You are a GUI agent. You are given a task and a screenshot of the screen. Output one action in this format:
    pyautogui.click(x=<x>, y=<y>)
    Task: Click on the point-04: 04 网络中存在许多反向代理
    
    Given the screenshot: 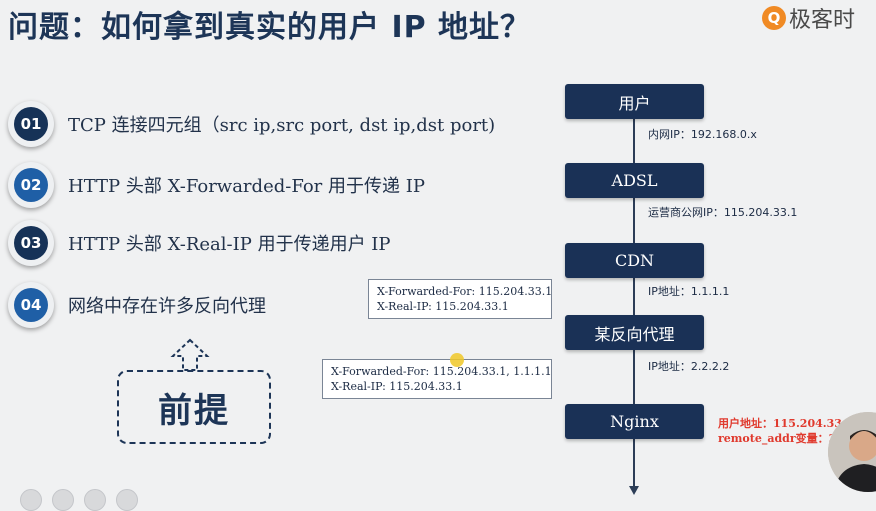 What is the action you would take?
    pyautogui.click(x=137, y=305)
    